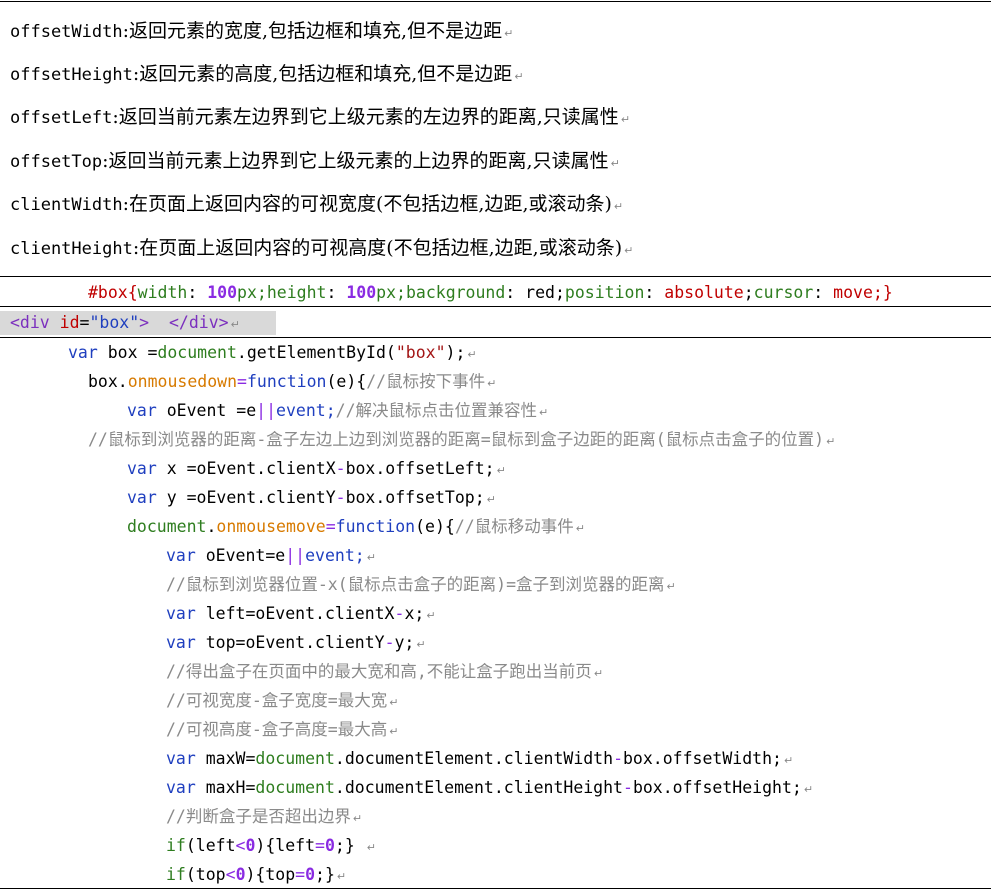  Describe the element at coordinates (495, 337) in the screenshot. I see `rule-after-html` at that location.